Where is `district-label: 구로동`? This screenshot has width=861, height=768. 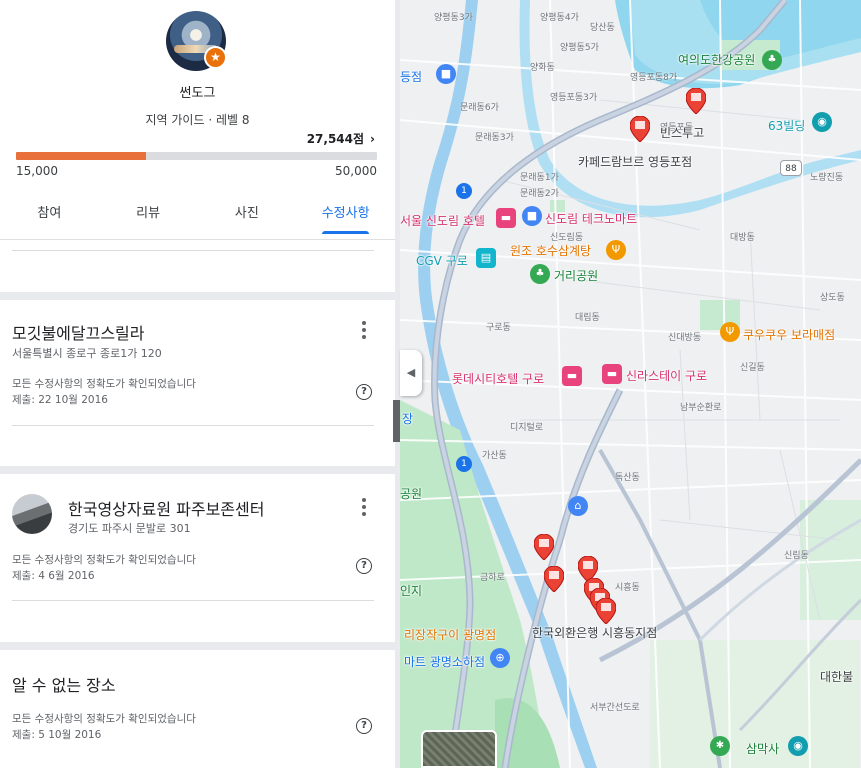 district-label: 구로동 is located at coordinates (498, 328).